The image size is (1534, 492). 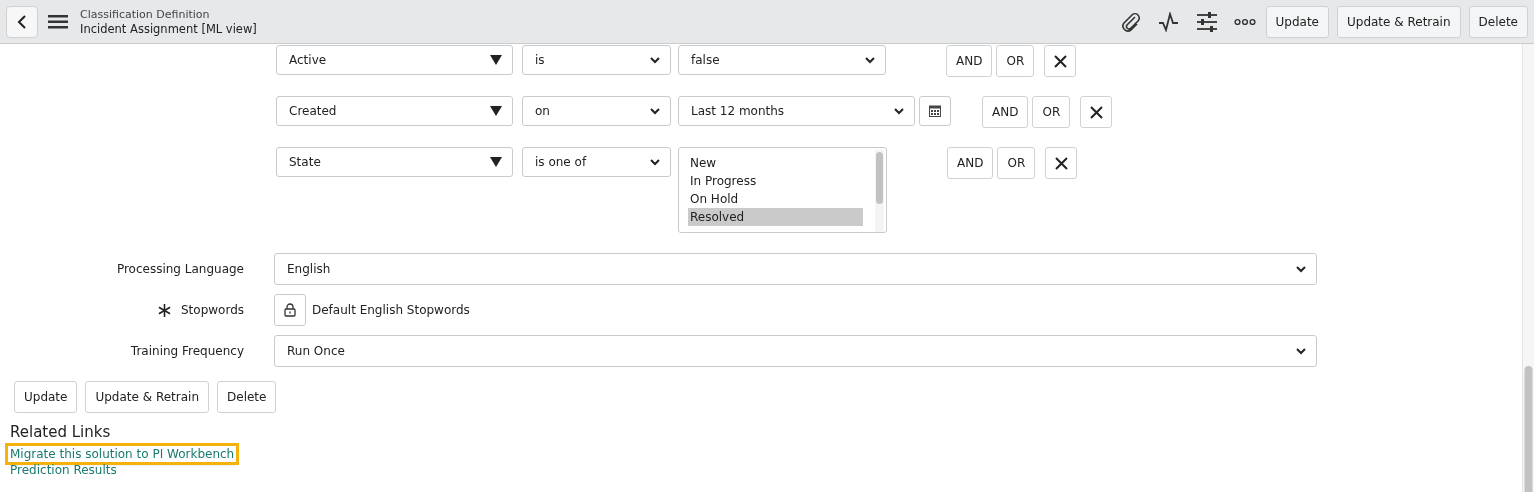 I want to click on related-link: Prediction Results, so click(x=63, y=470).